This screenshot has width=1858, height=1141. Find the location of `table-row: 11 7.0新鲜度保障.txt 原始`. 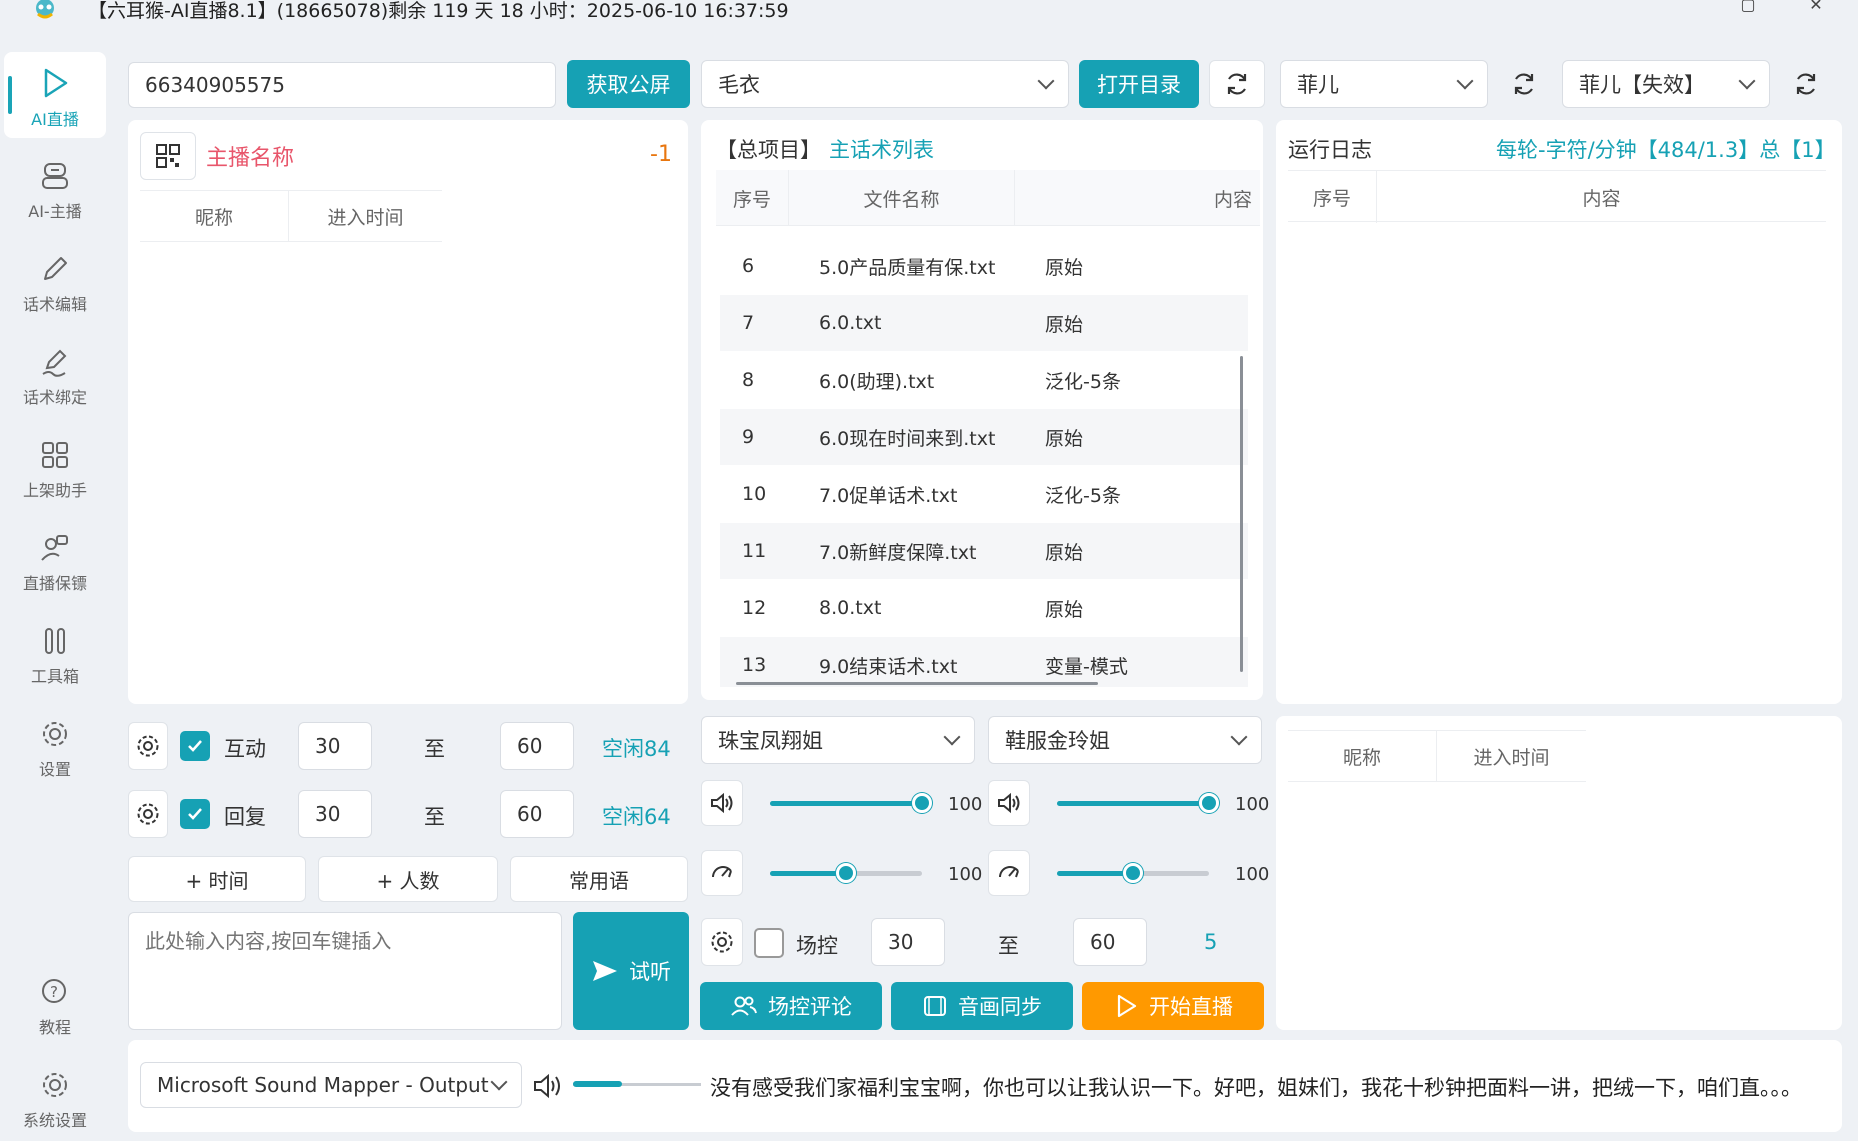

table-row: 11 7.0新鲜度保障.txt 原始 is located at coordinates (984, 551).